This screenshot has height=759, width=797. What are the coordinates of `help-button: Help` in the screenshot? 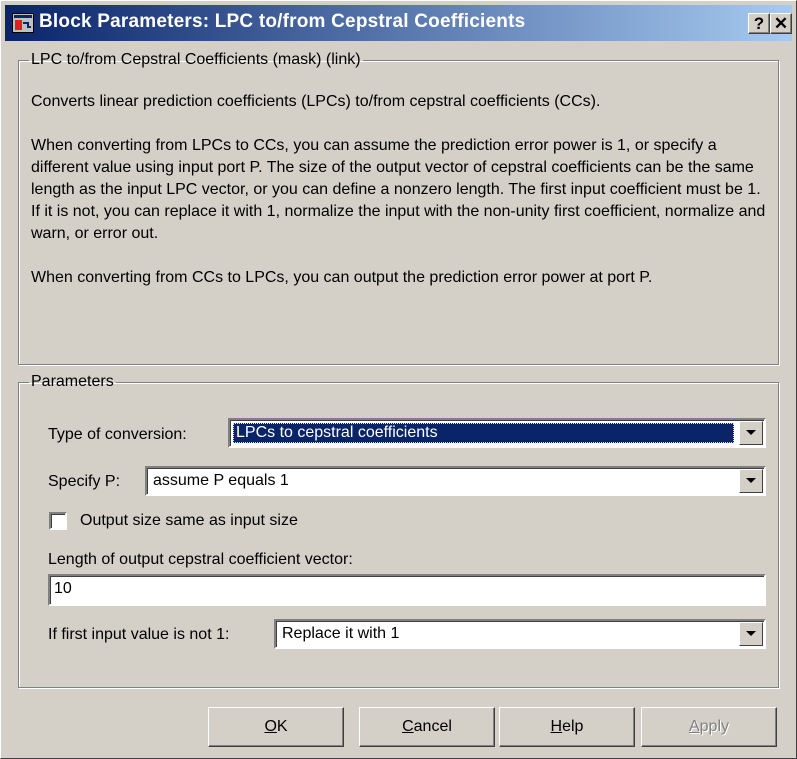 It's located at (567, 727).